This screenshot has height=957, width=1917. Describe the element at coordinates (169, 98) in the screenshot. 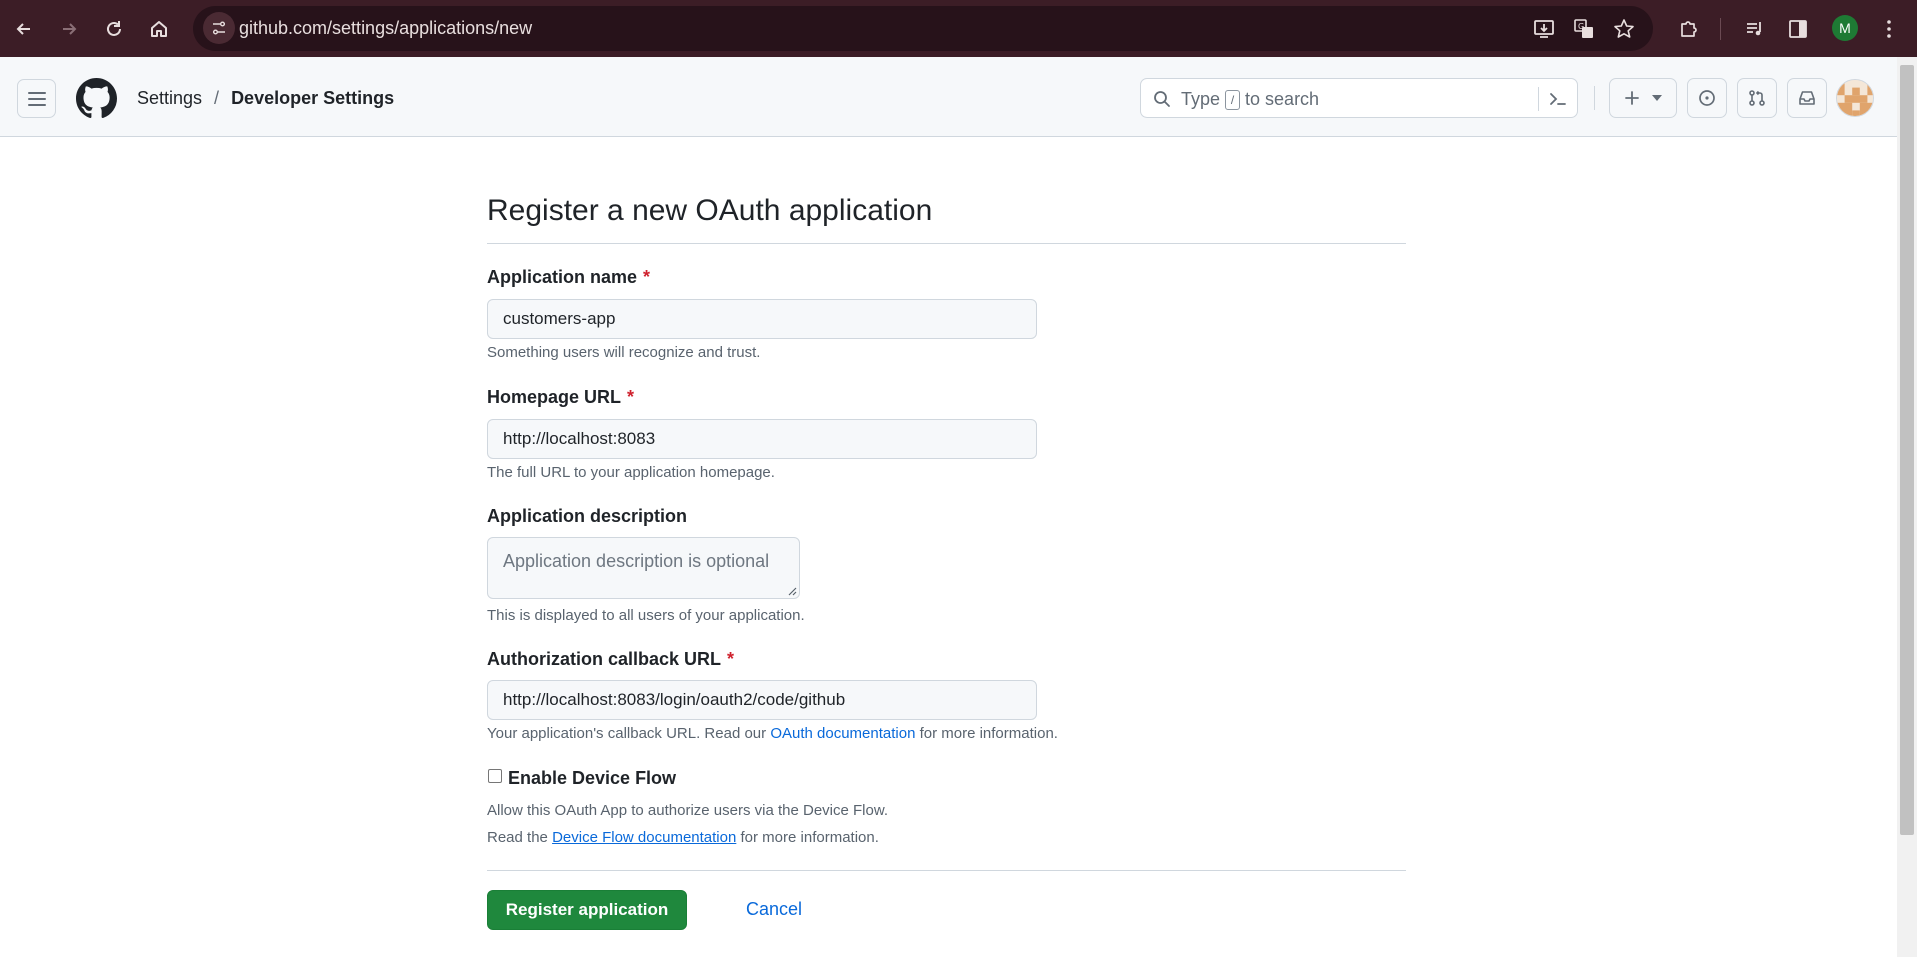

I see `breadcrumb-settings: Settings` at that location.